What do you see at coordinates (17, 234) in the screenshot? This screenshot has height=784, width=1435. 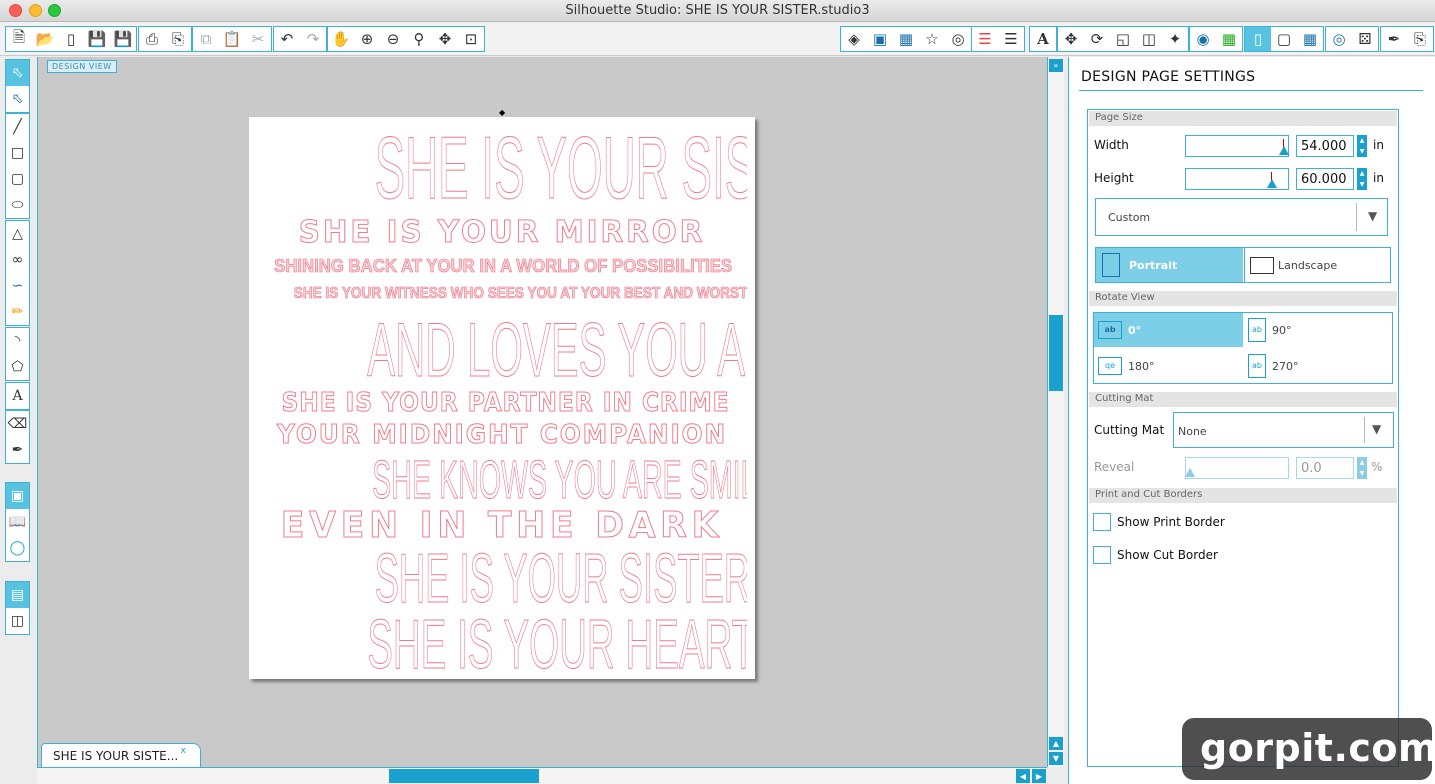 I see `polygon-tool-icon: △` at bounding box center [17, 234].